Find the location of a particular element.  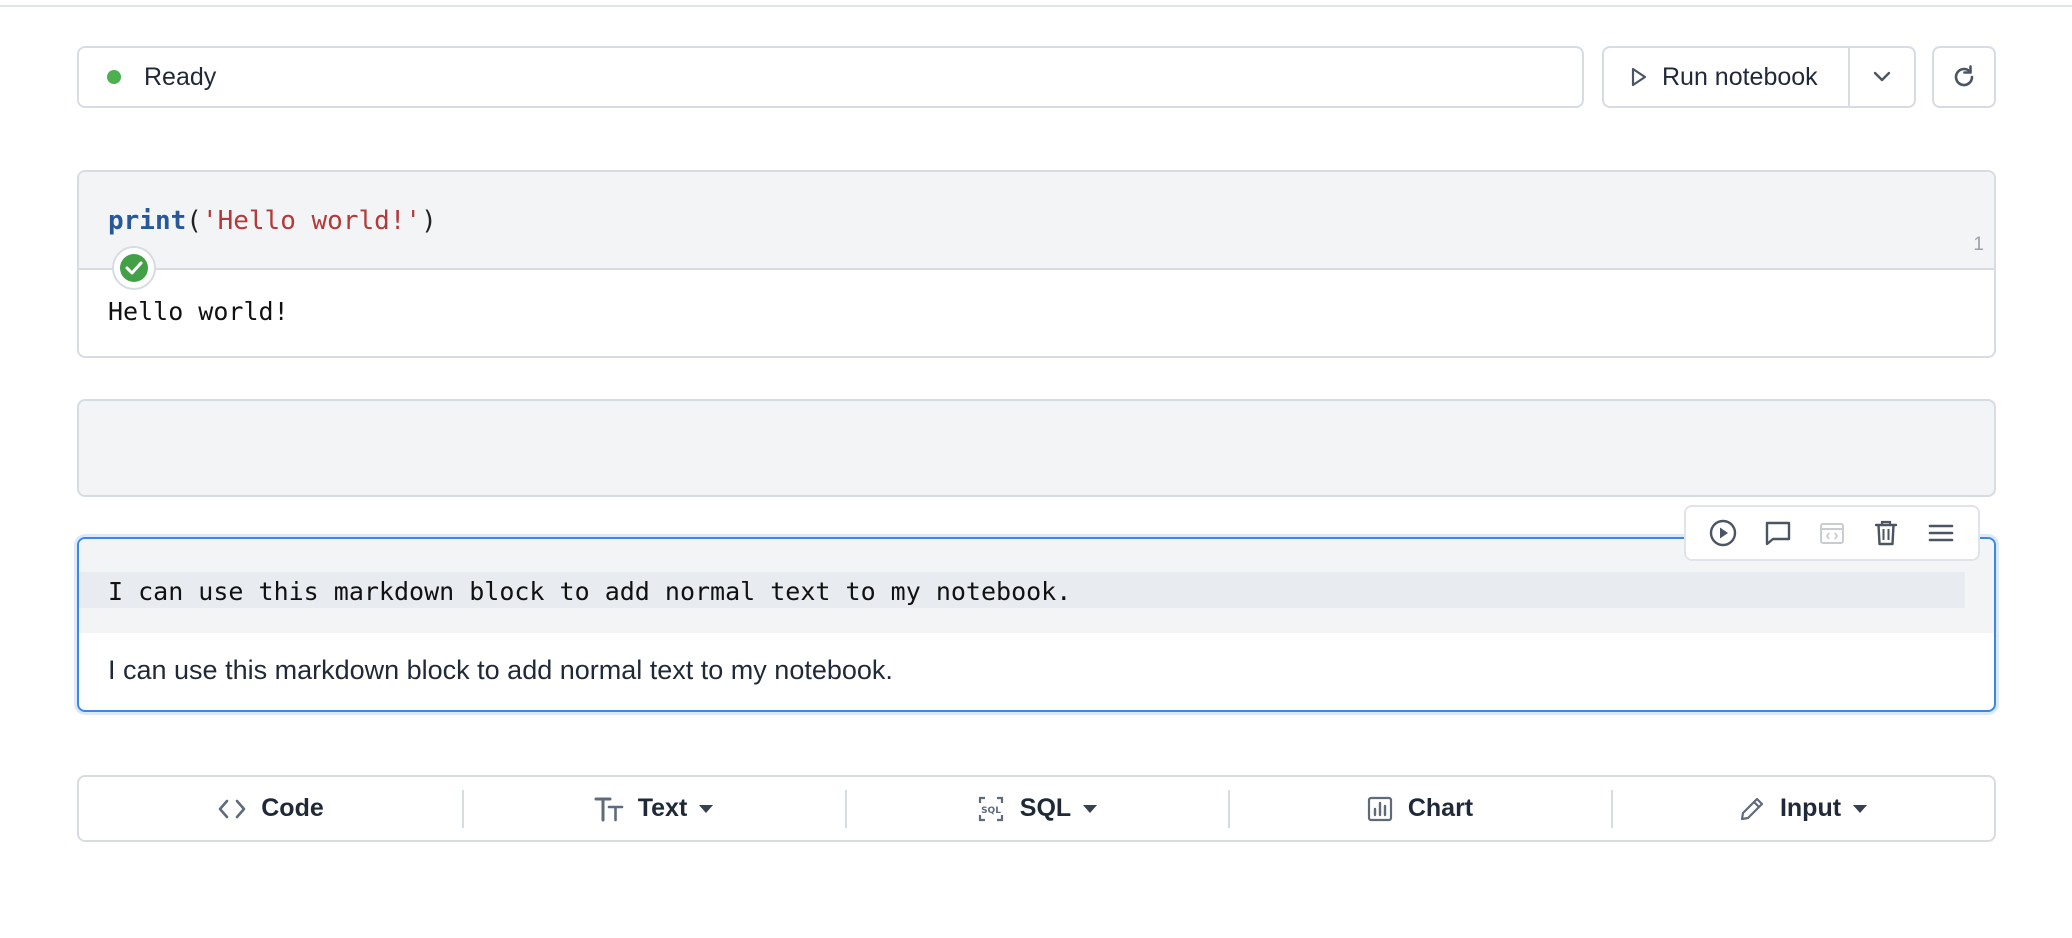

add-input-label: Input is located at coordinates (1810, 808).